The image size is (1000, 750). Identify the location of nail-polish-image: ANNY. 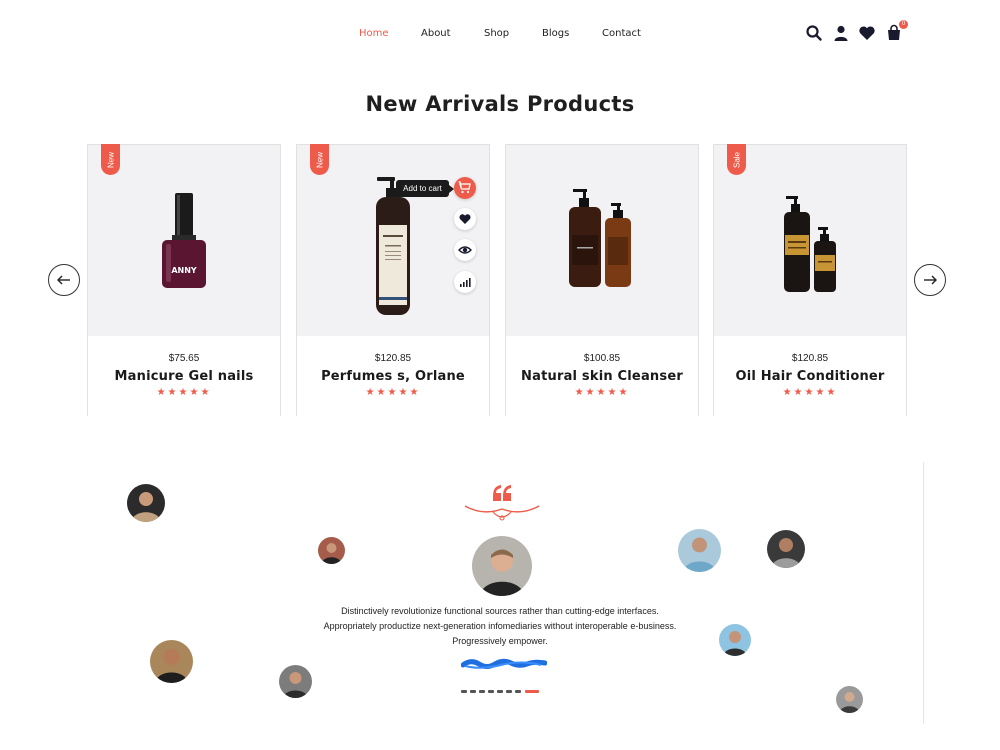
(184, 240).